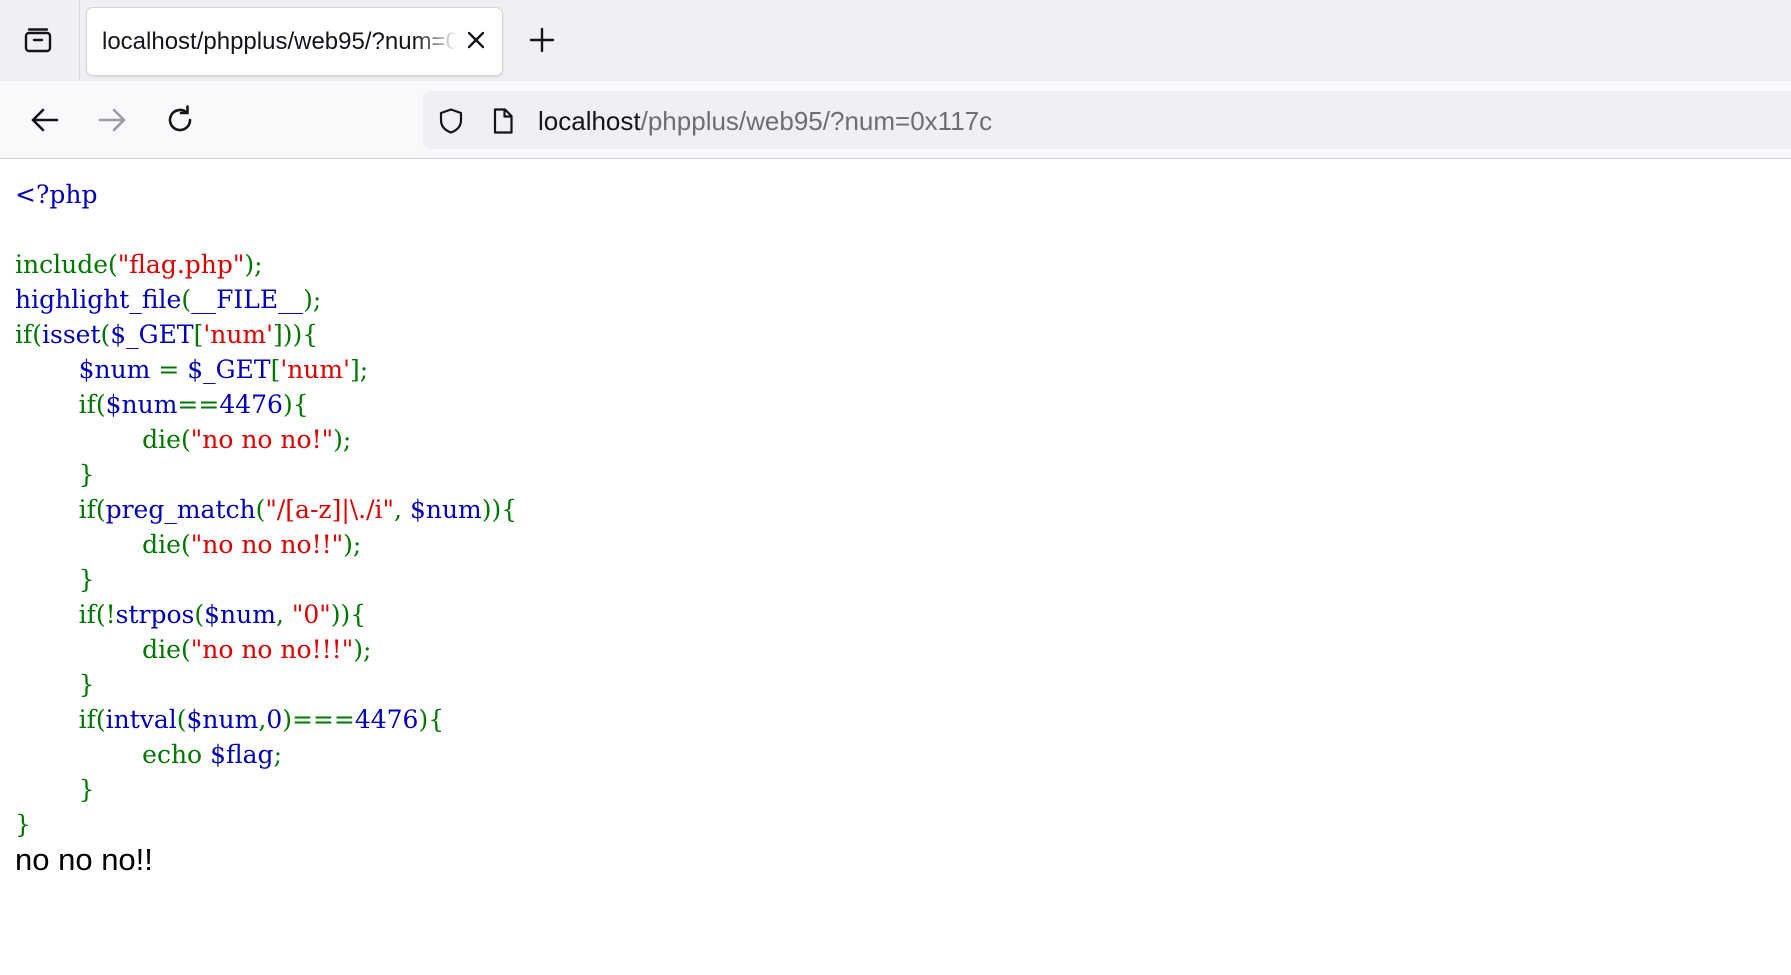 This screenshot has height=975, width=1791. What do you see at coordinates (903, 614) in the screenshot?
I see `code-line: if(!strpos($num, "0")){` at bounding box center [903, 614].